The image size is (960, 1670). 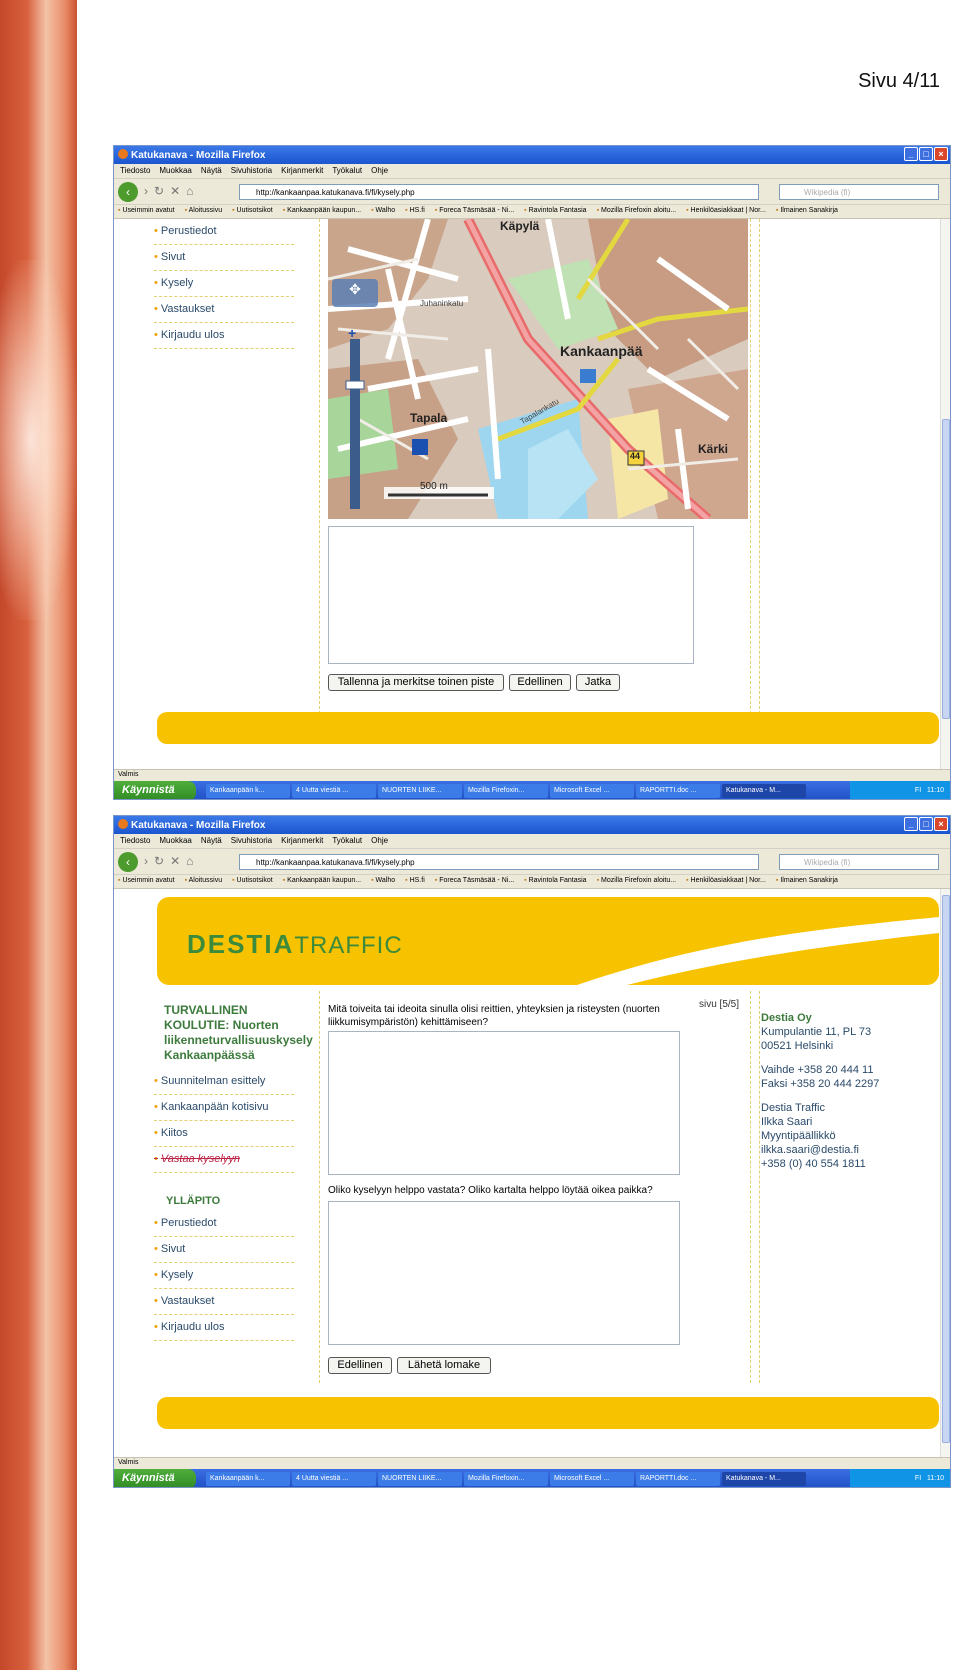 I want to click on nav-item-plan: Suunnitelman esittely, so click(x=224, y=1082).